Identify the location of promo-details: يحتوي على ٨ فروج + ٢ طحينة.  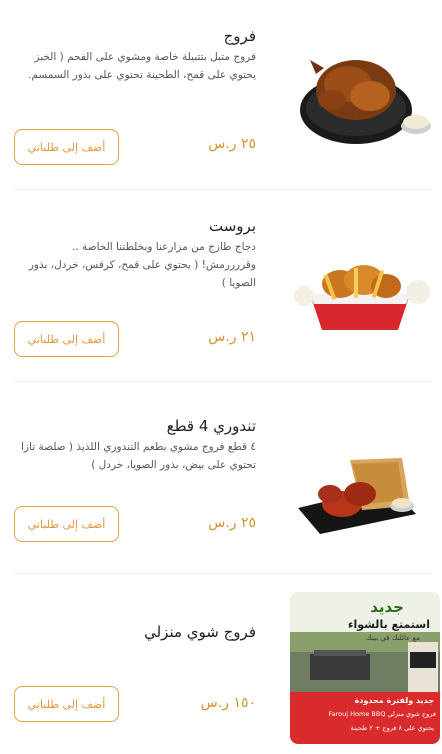
(392, 728).